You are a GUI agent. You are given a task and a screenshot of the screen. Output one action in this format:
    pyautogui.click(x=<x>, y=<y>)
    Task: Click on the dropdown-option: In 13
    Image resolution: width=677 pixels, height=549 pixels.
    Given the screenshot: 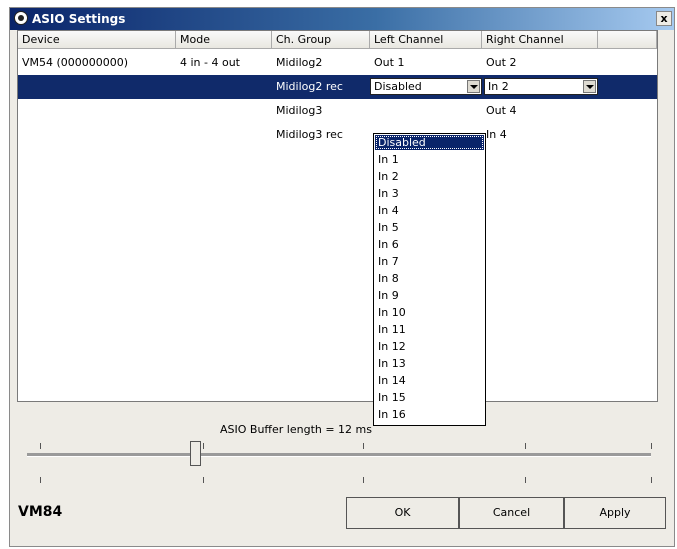 What is the action you would take?
    pyautogui.click(x=429, y=363)
    